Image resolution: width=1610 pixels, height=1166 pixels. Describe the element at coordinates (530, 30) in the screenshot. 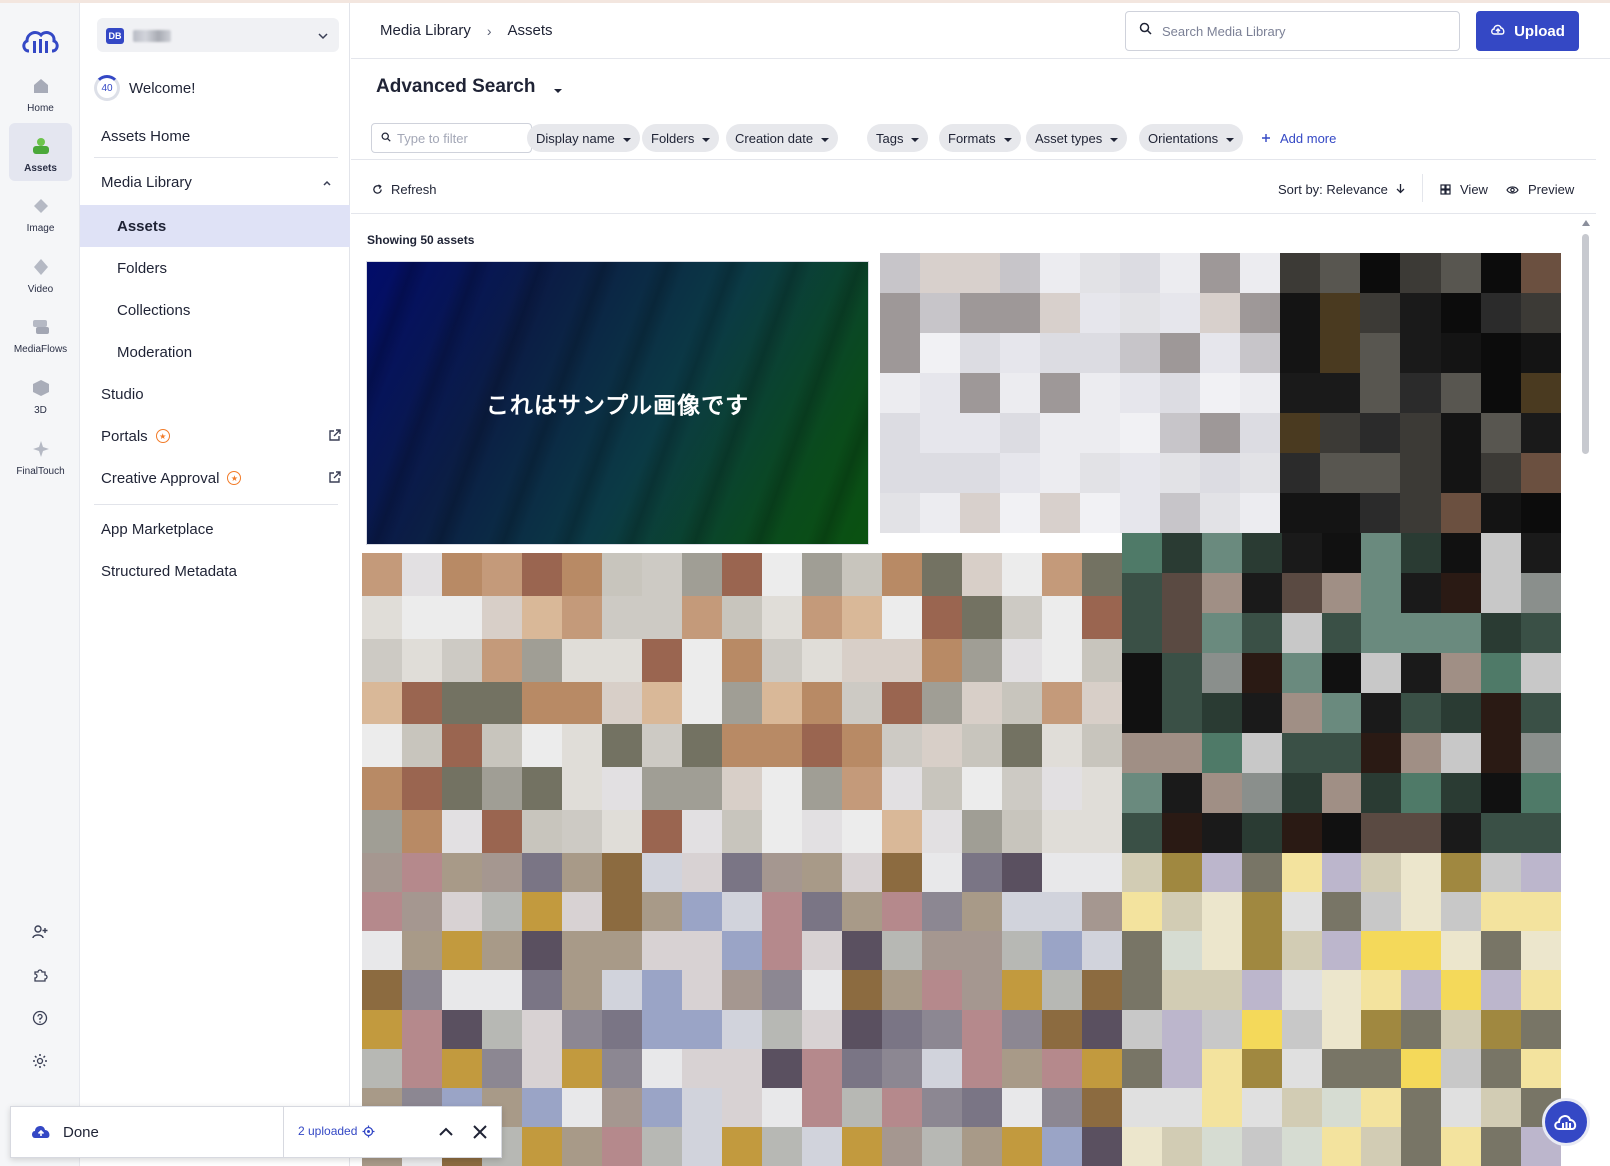

I see `breadcrumb-assets: Assets` at that location.